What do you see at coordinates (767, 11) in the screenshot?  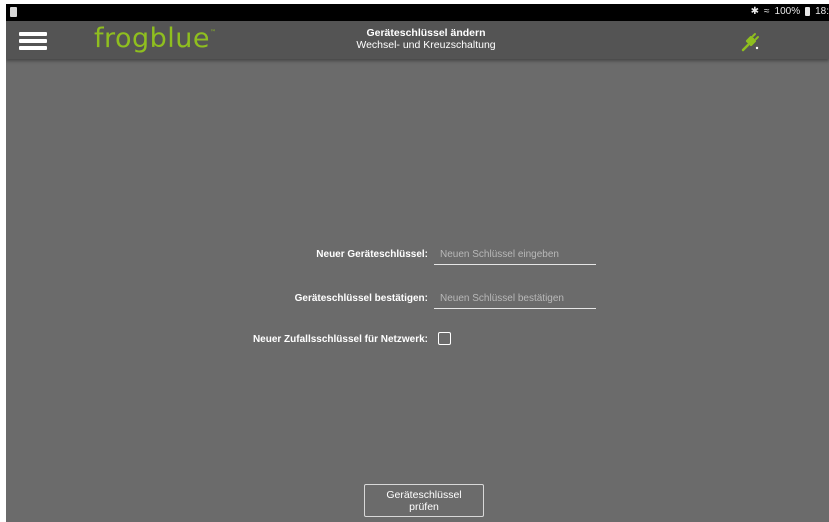 I see `wifi-icon: ≈` at bounding box center [767, 11].